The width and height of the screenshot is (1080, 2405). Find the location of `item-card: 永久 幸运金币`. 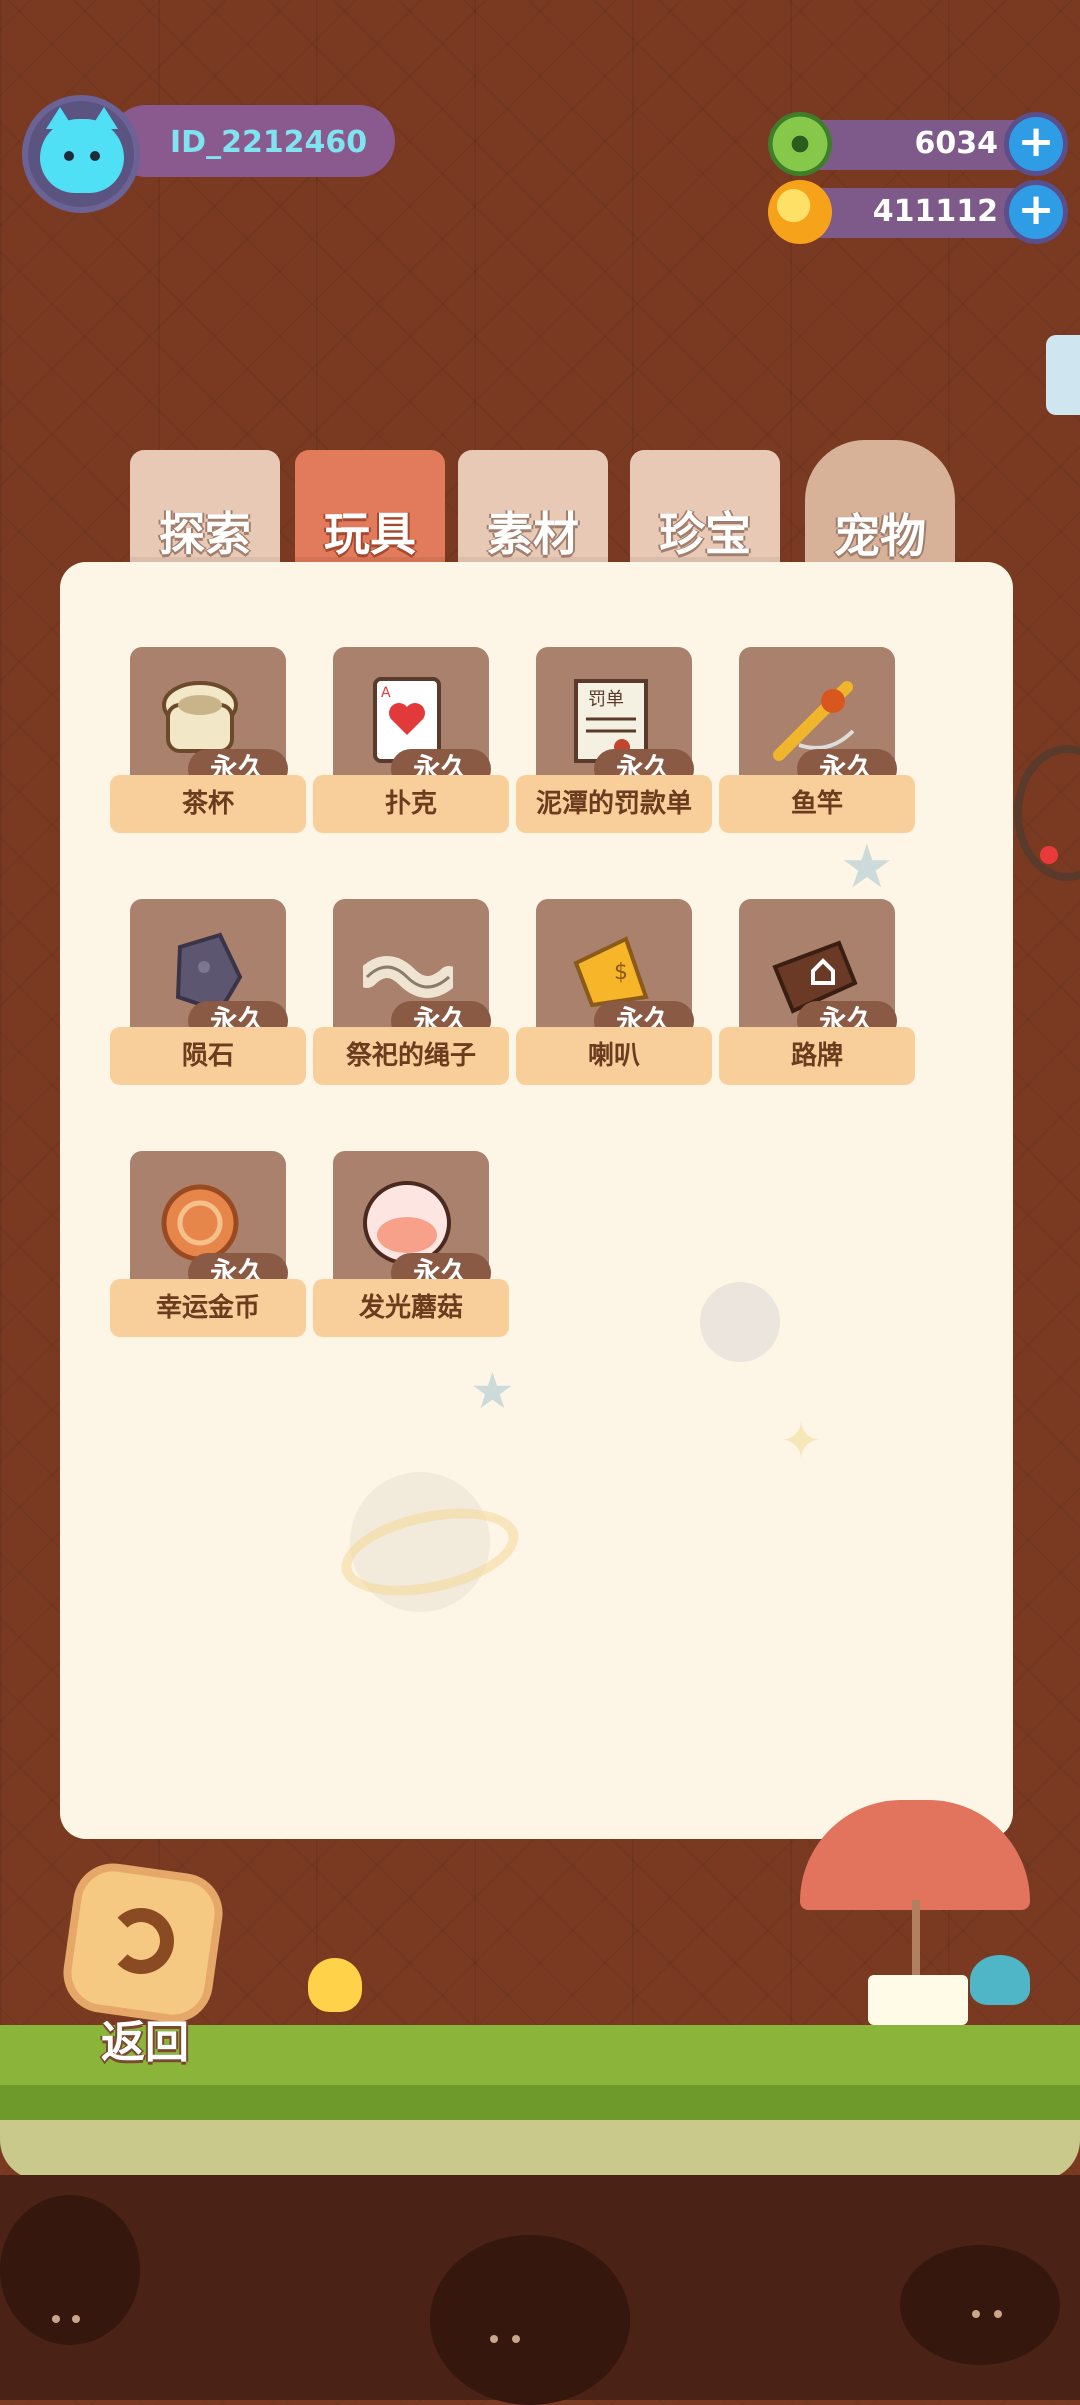

item-card: 永久 幸运金币 is located at coordinates (210, 1248).